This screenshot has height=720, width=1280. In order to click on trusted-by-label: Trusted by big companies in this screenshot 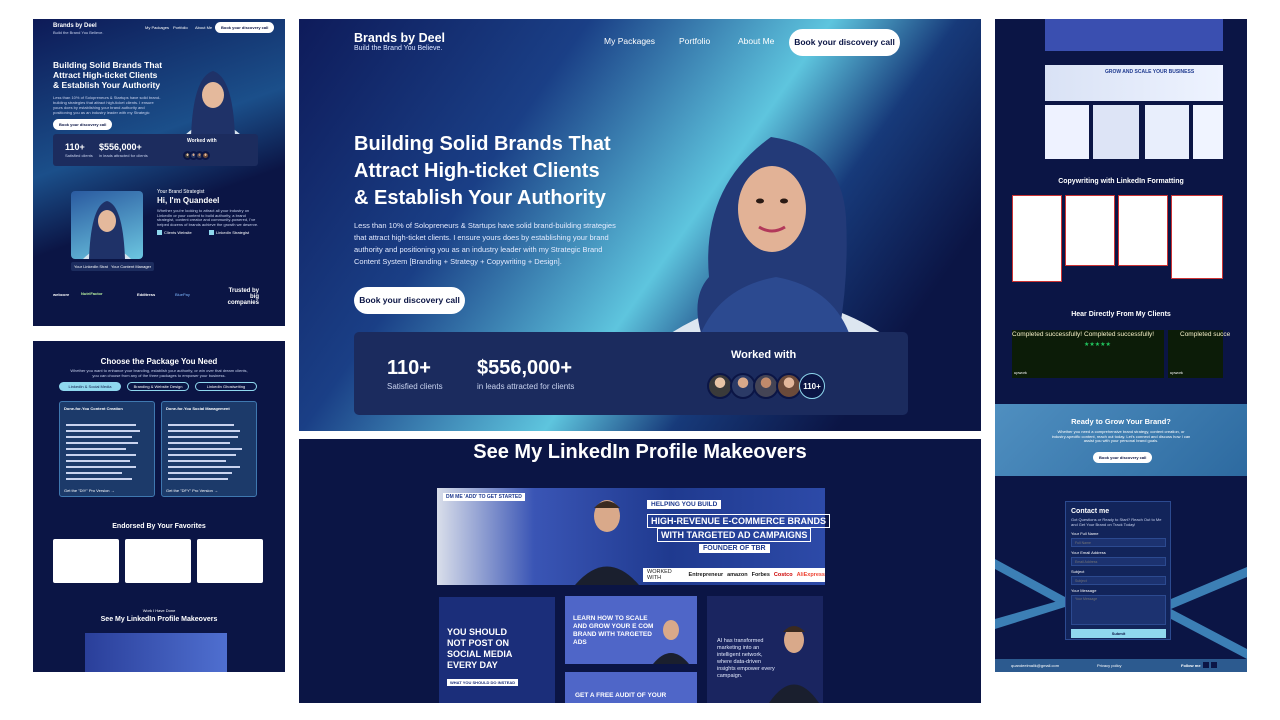, I will do `click(243, 297)`.